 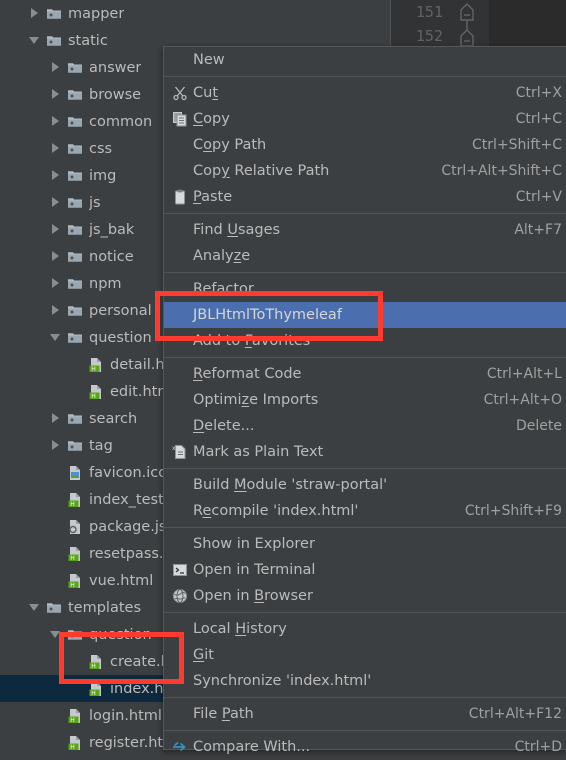 I want to click on menu-item-label: Add to Favorites, so click(x=252, y=341).